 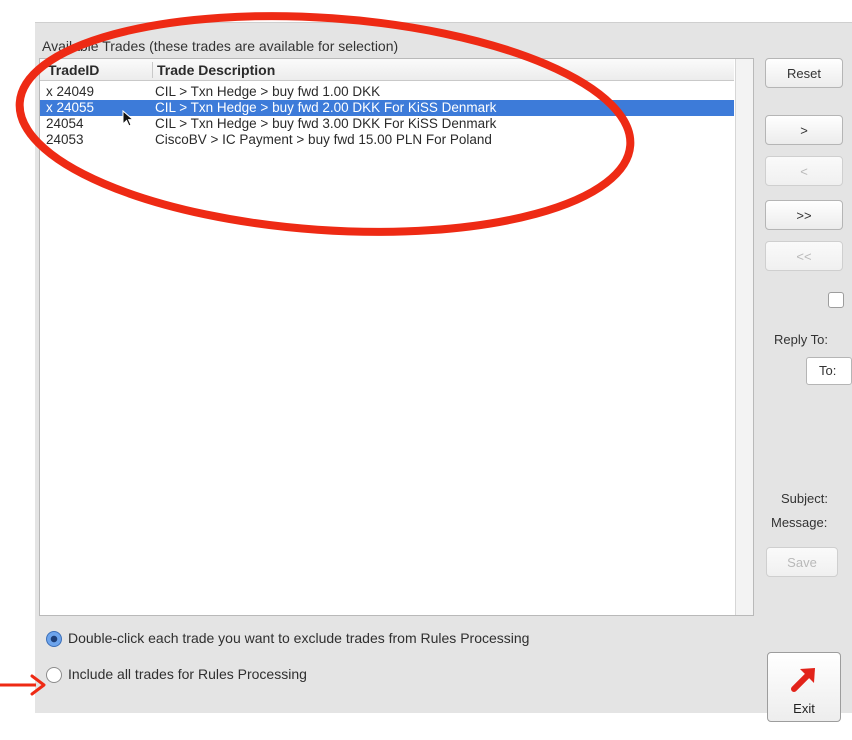 I want to click on column-header-trade-description: Trade Description, so click(x=213, y=70).